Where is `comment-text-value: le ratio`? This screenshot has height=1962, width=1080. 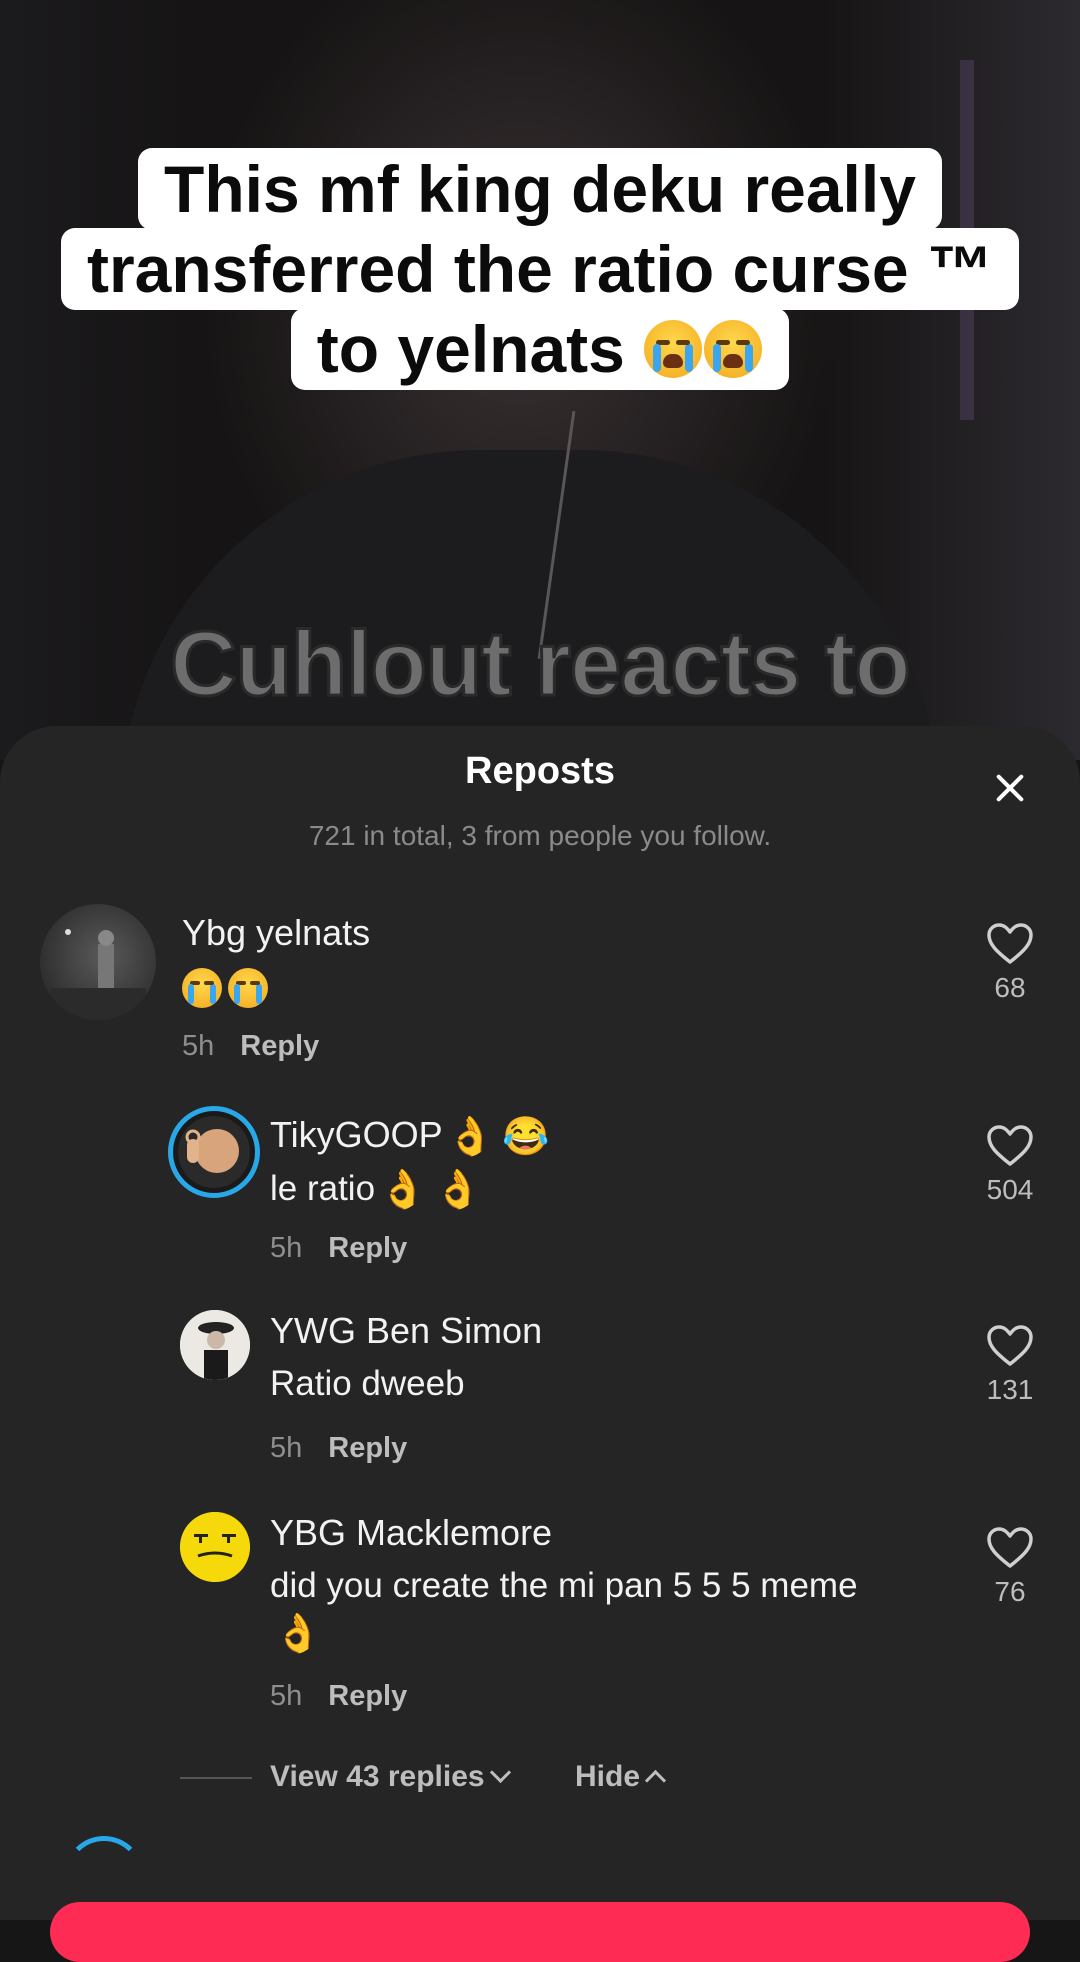
comment-text-value: le ratio is located at coordinates (323, 1188).